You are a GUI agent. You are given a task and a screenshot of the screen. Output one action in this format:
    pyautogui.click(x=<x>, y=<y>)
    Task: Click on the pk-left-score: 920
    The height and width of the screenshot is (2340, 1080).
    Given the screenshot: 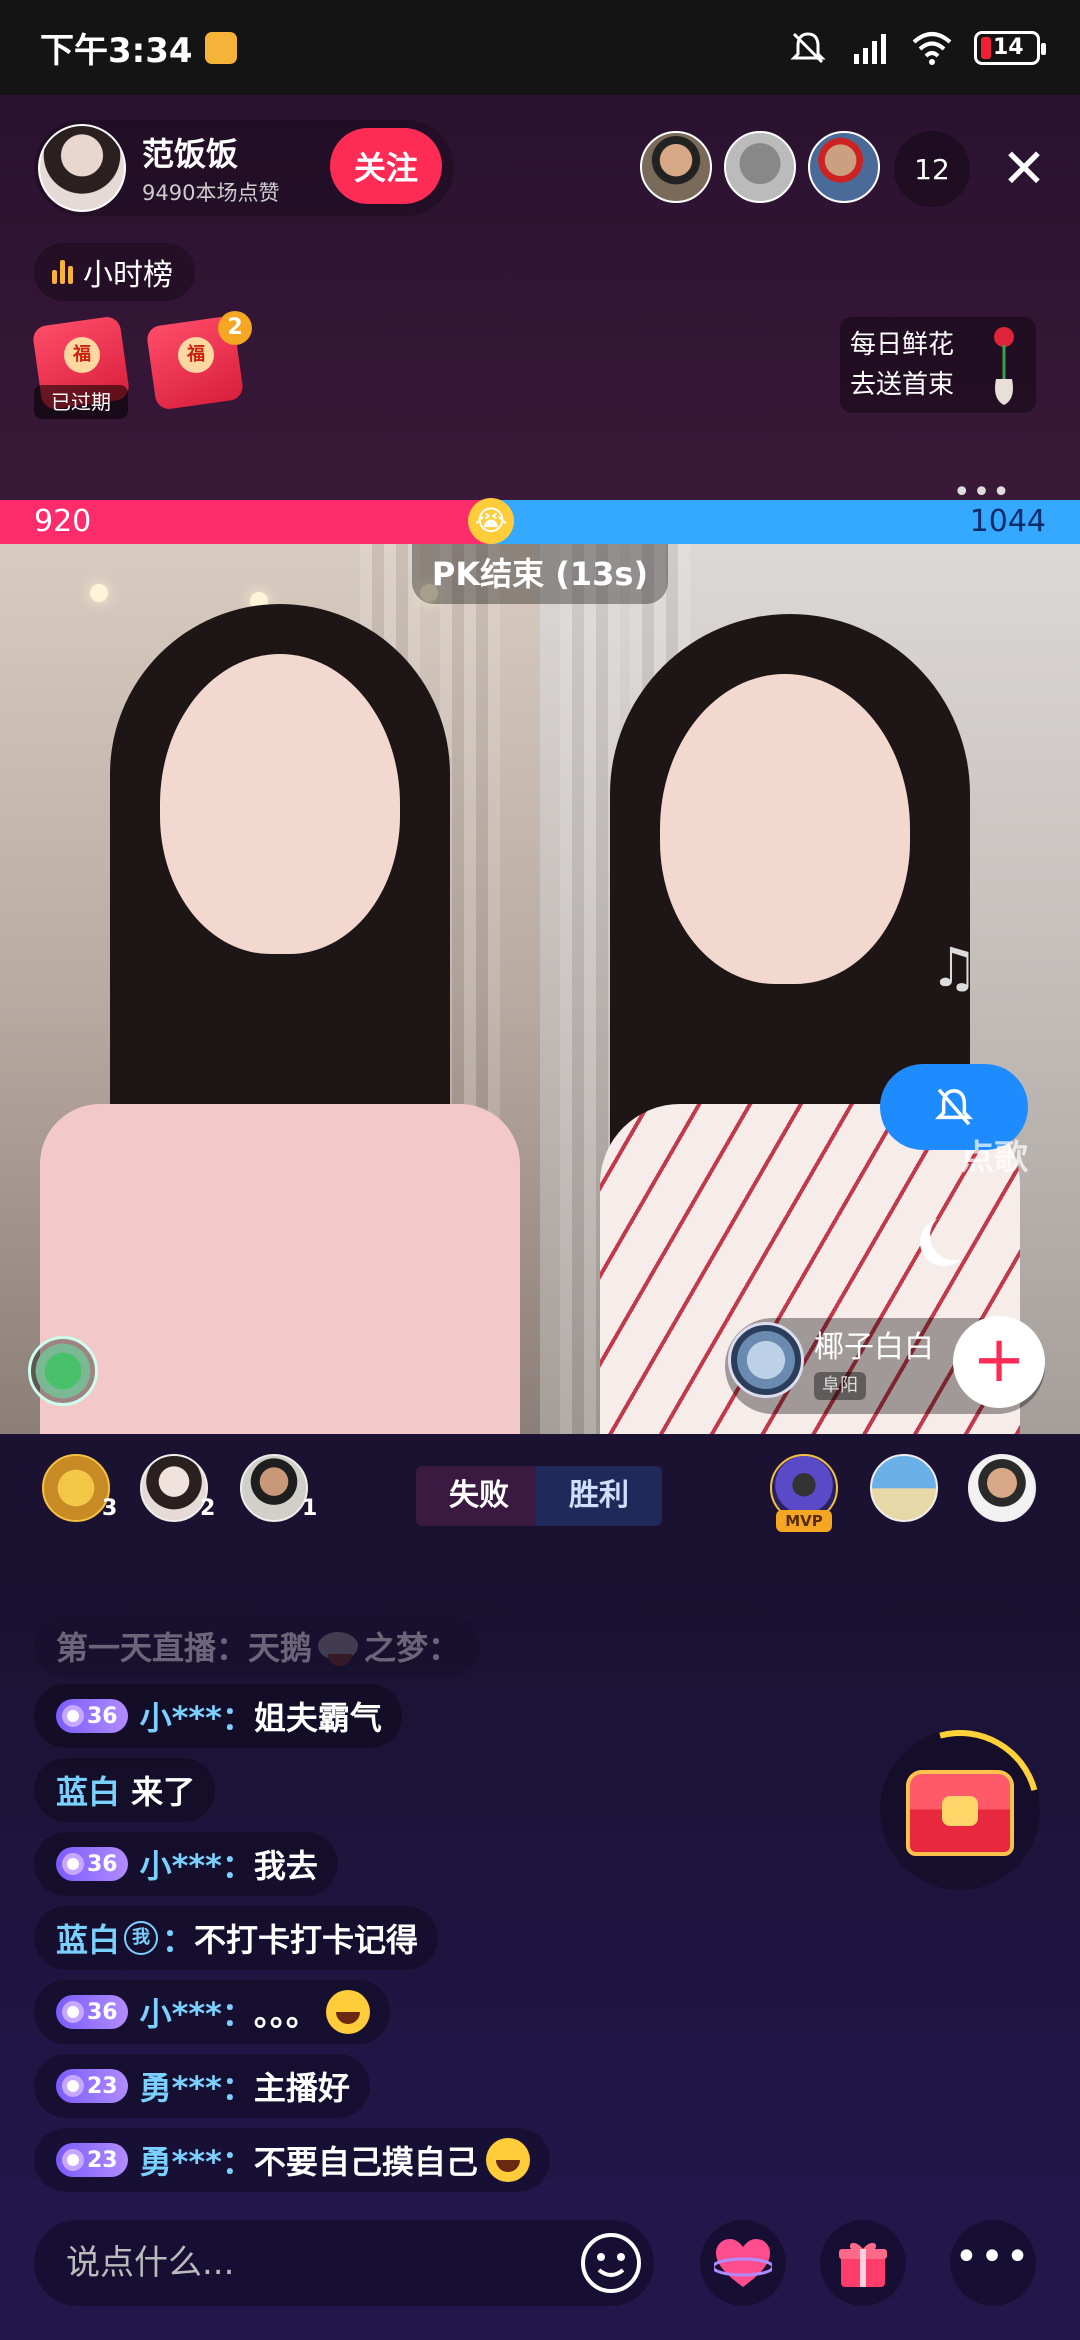 What is the action you would take?
    pyautogui.click(x=245, y=522)
    